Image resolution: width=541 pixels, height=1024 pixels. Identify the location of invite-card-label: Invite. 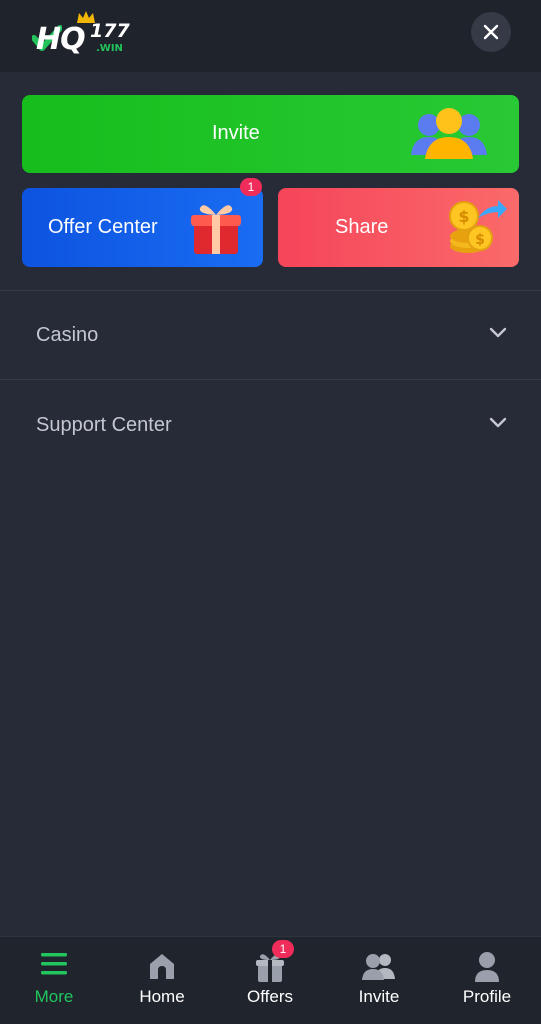
(236, 133).